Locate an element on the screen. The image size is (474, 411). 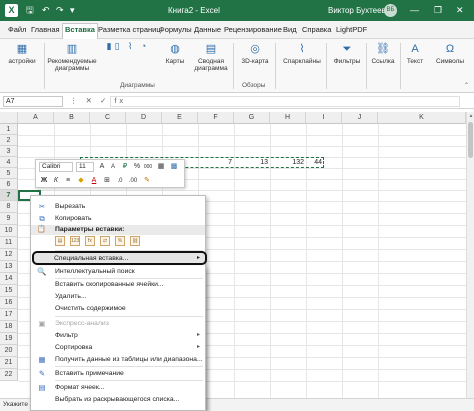
align-center-icon: ≡ is located at coordinates (68, 181).